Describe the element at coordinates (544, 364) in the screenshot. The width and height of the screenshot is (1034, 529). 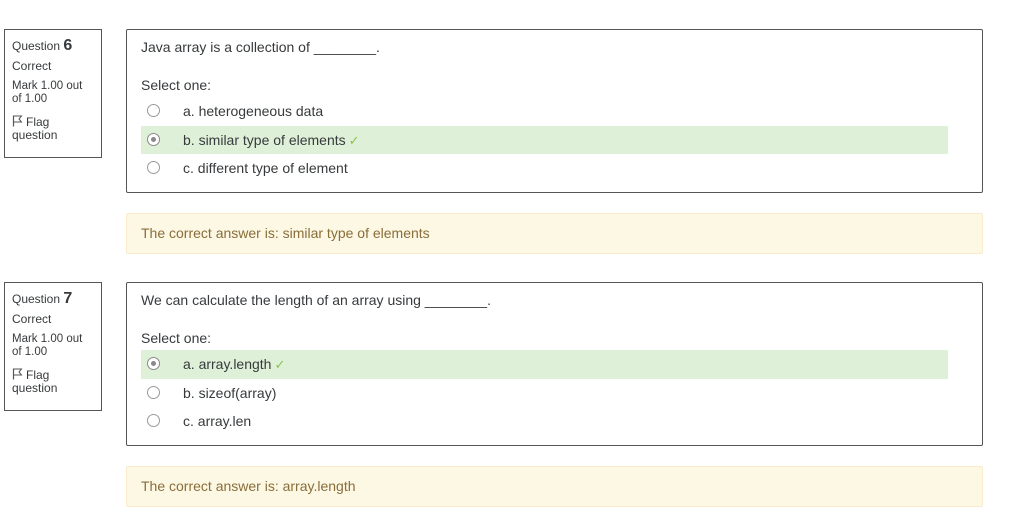
I see `answer-option: a. array.length ✓` at that location.